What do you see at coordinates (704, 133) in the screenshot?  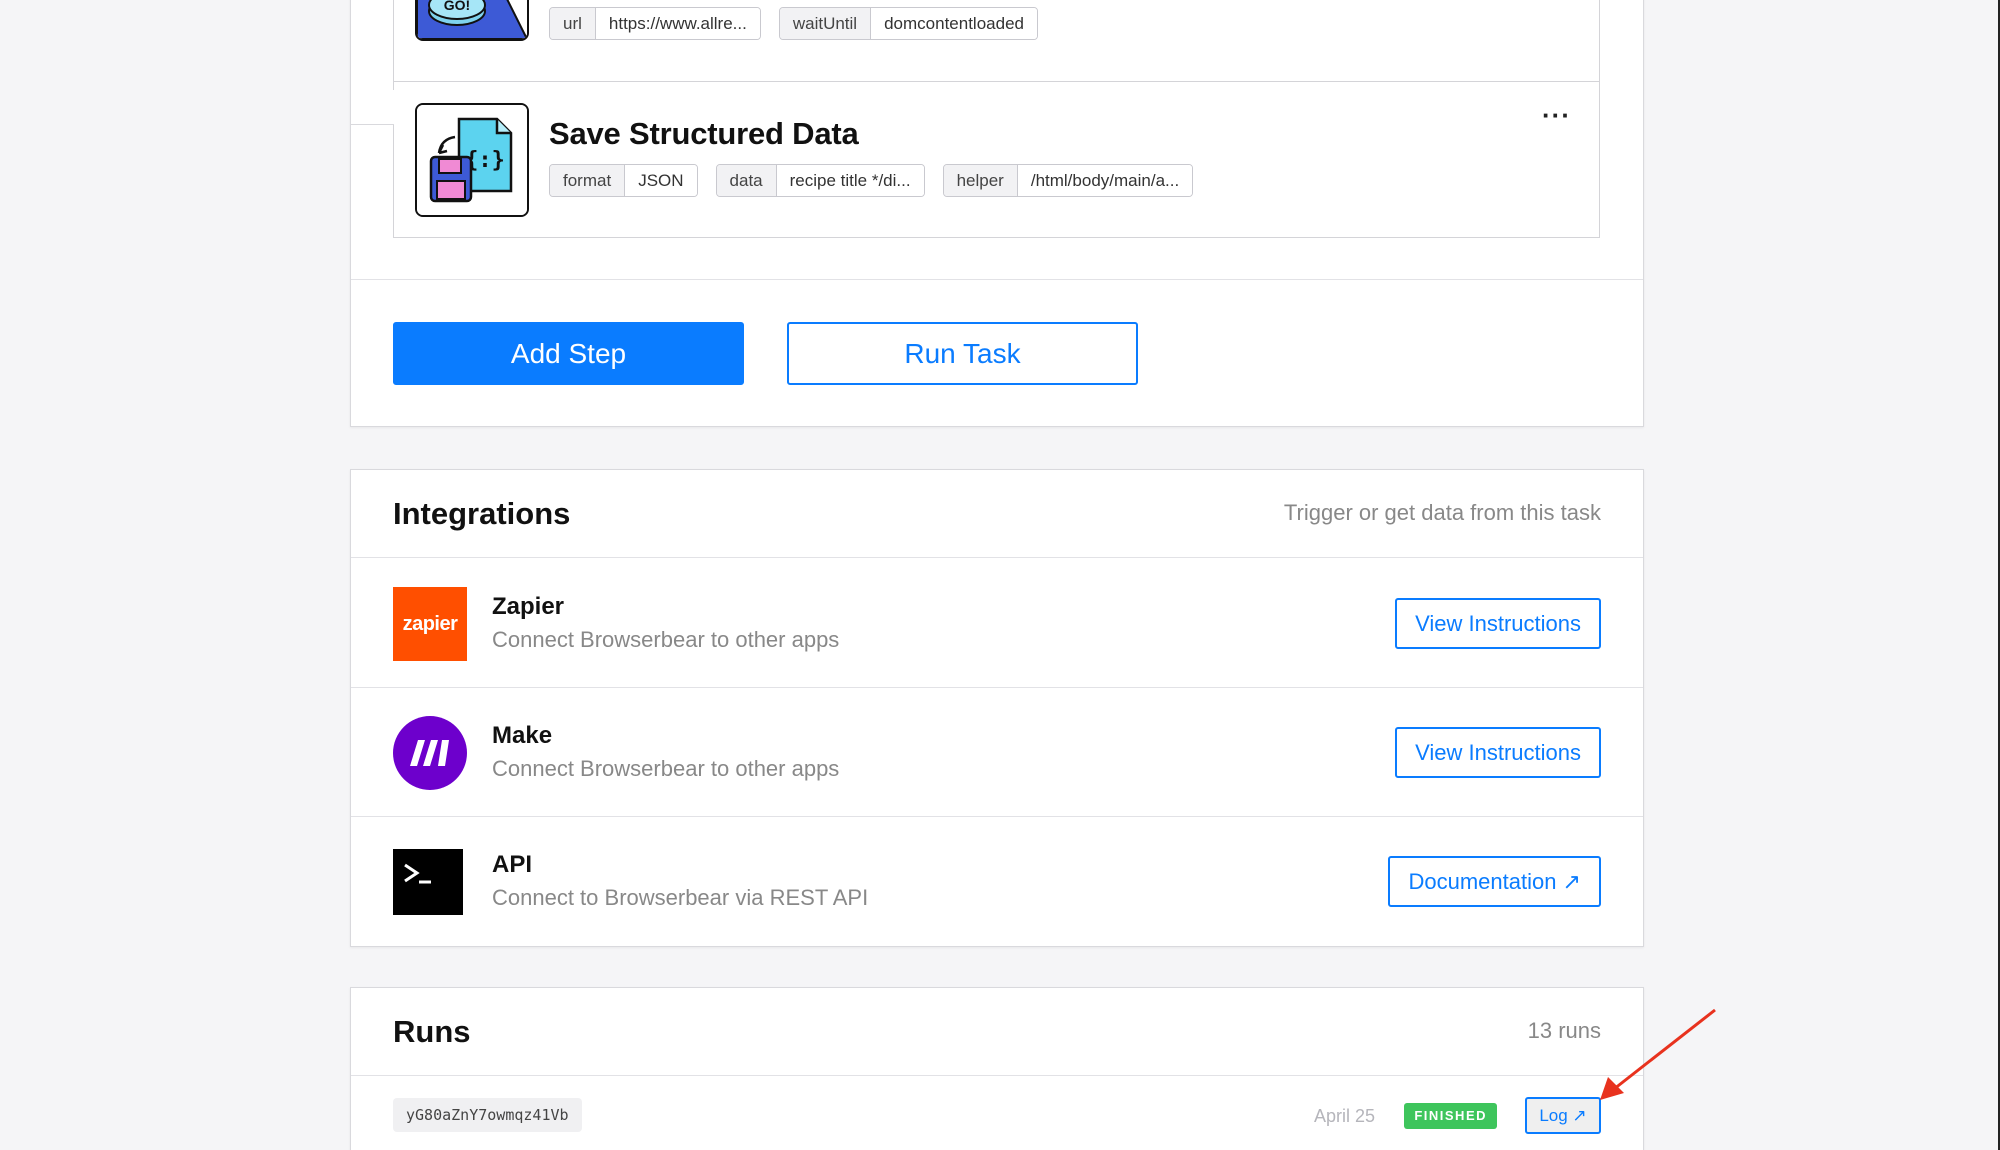 I see `step-title: Save Structured Data` at bounding box center [704, 133].